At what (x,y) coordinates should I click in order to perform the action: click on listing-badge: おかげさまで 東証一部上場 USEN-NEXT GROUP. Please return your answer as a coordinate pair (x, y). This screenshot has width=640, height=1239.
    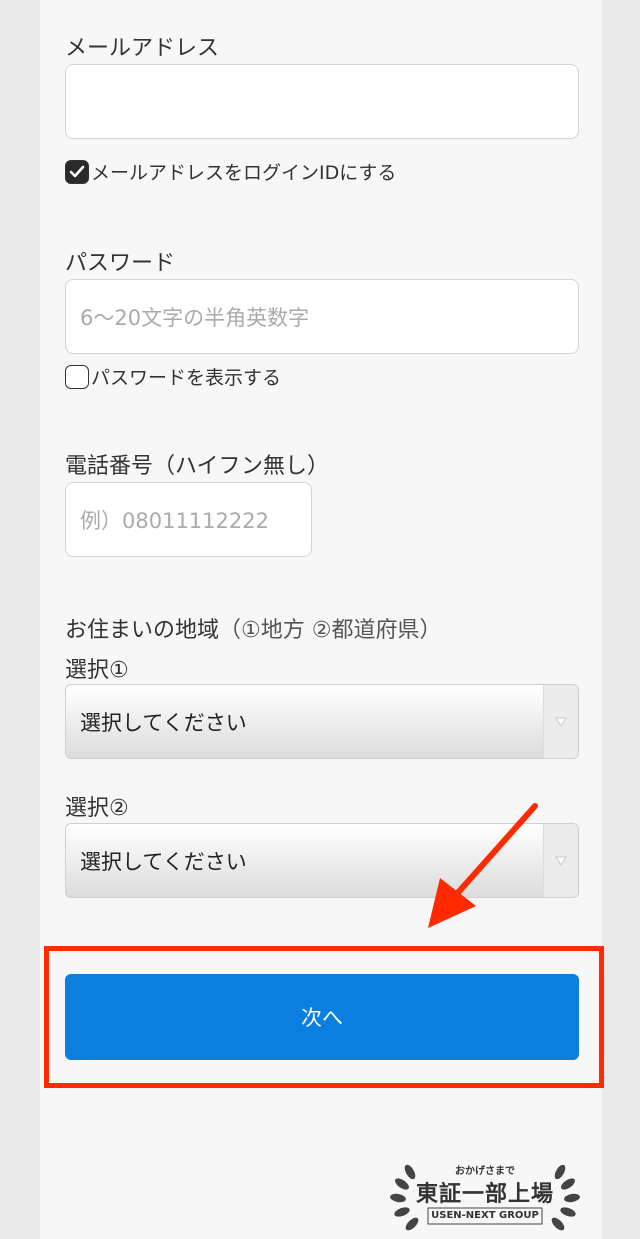
    Looking at the image, I should click on (485, 1196).